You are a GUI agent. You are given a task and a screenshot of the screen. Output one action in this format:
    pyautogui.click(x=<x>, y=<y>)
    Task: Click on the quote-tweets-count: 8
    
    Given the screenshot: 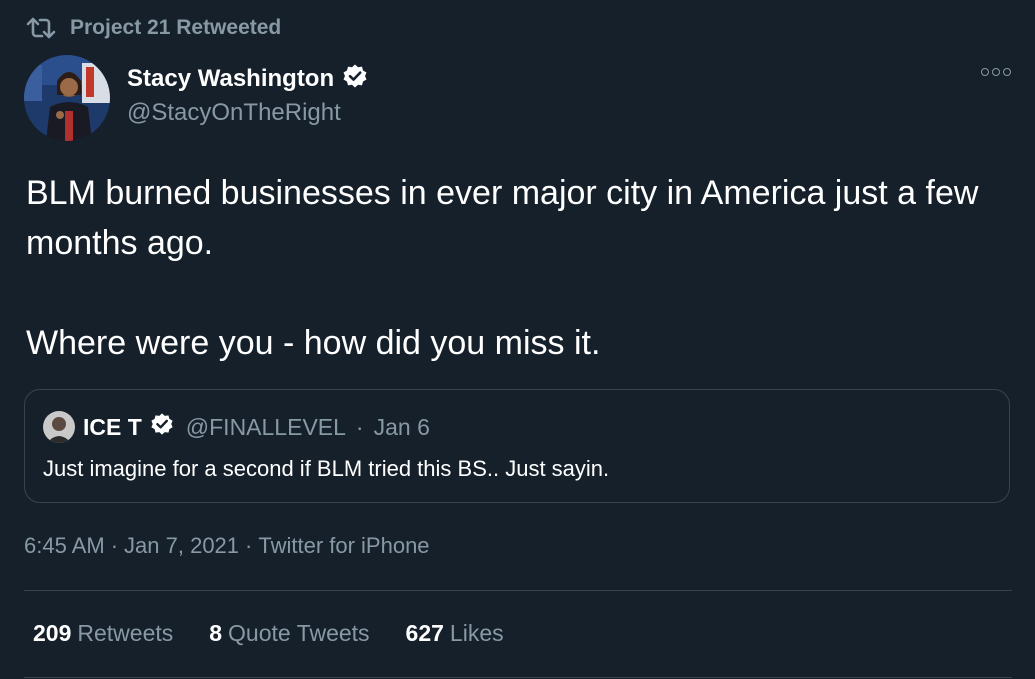 What is the action you would take?
    pyautogui.click(x=216, y=633)
    